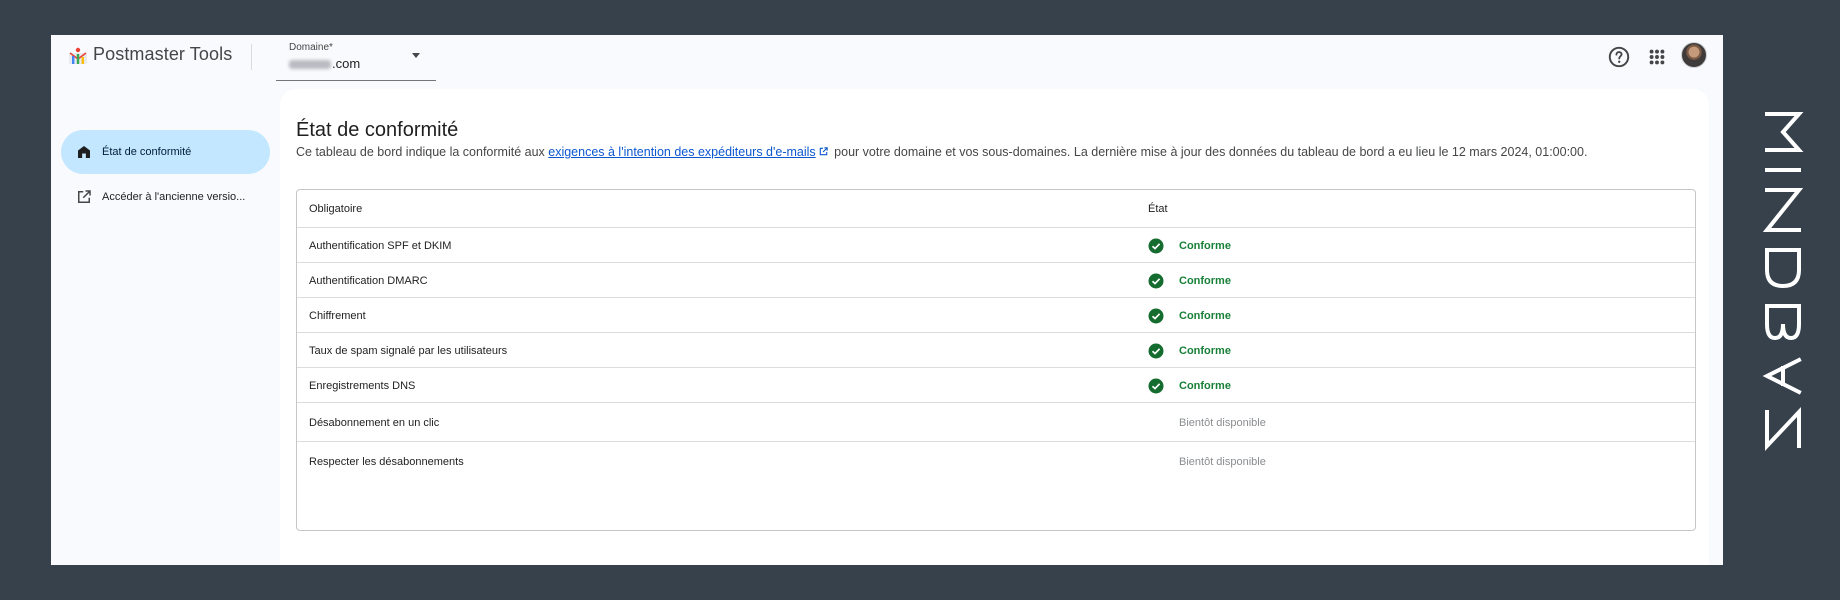 This screenshot has height=600, width=1840. Describe the element at coordinates (78, 55) in the screenshot. I see `postmaster-logo-icon` at that location.